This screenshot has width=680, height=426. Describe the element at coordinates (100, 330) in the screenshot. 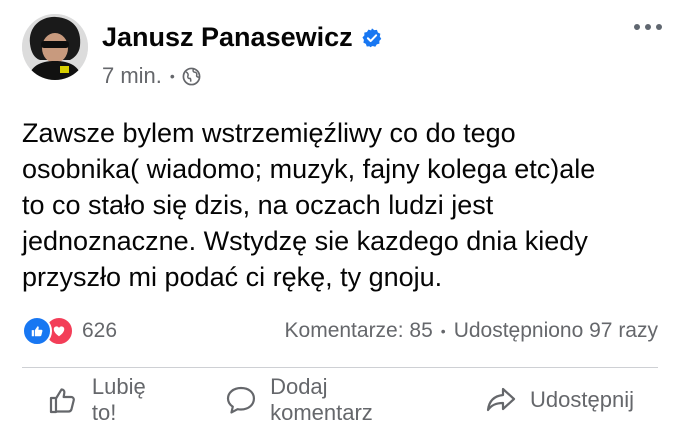

I see `reaction-count: 626` at that location.